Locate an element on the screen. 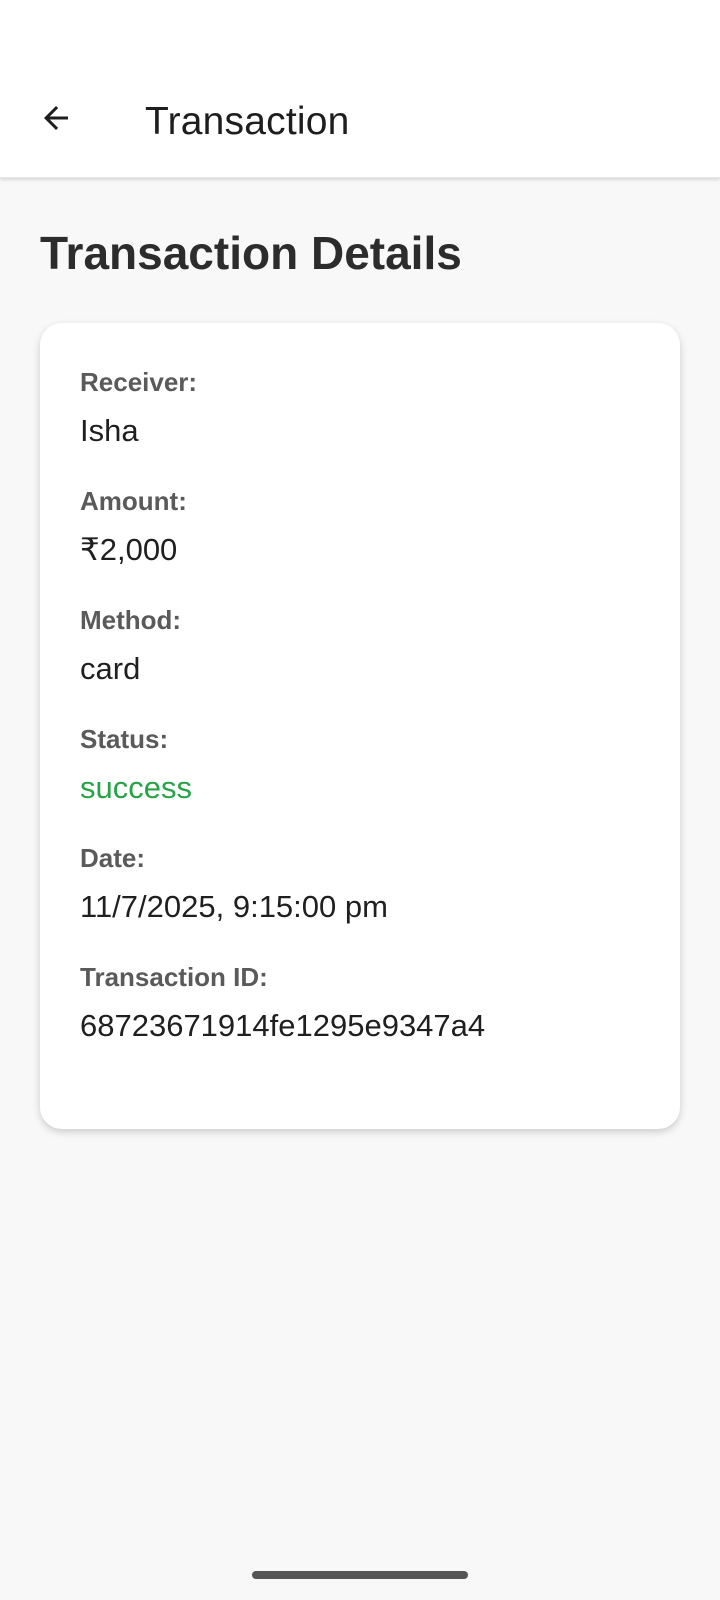  status-label: Status: is located at coordinates (124, 739).